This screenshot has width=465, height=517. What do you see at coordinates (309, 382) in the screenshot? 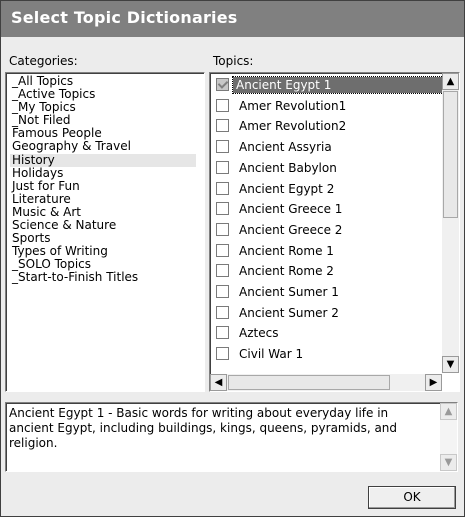
I see `horizontal-scroll-thumb` at bounding box center [309, 382].